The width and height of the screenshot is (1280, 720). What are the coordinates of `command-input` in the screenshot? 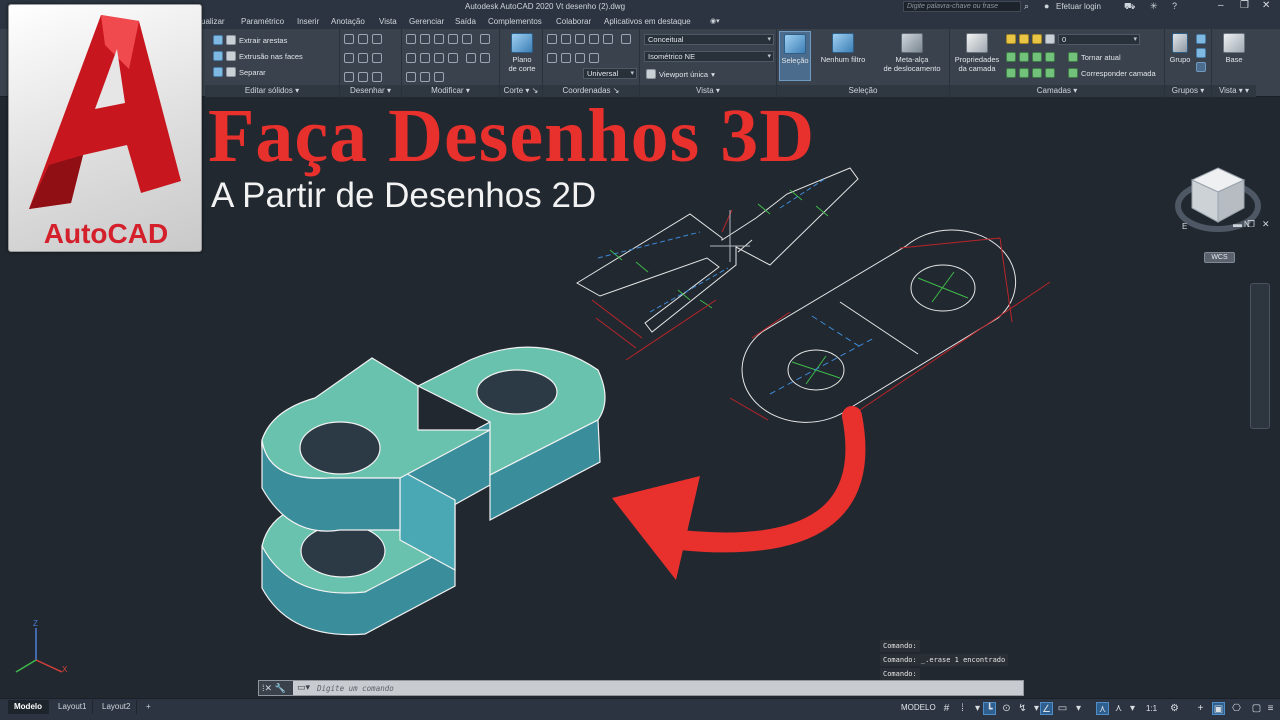 It's located at (665, 688).